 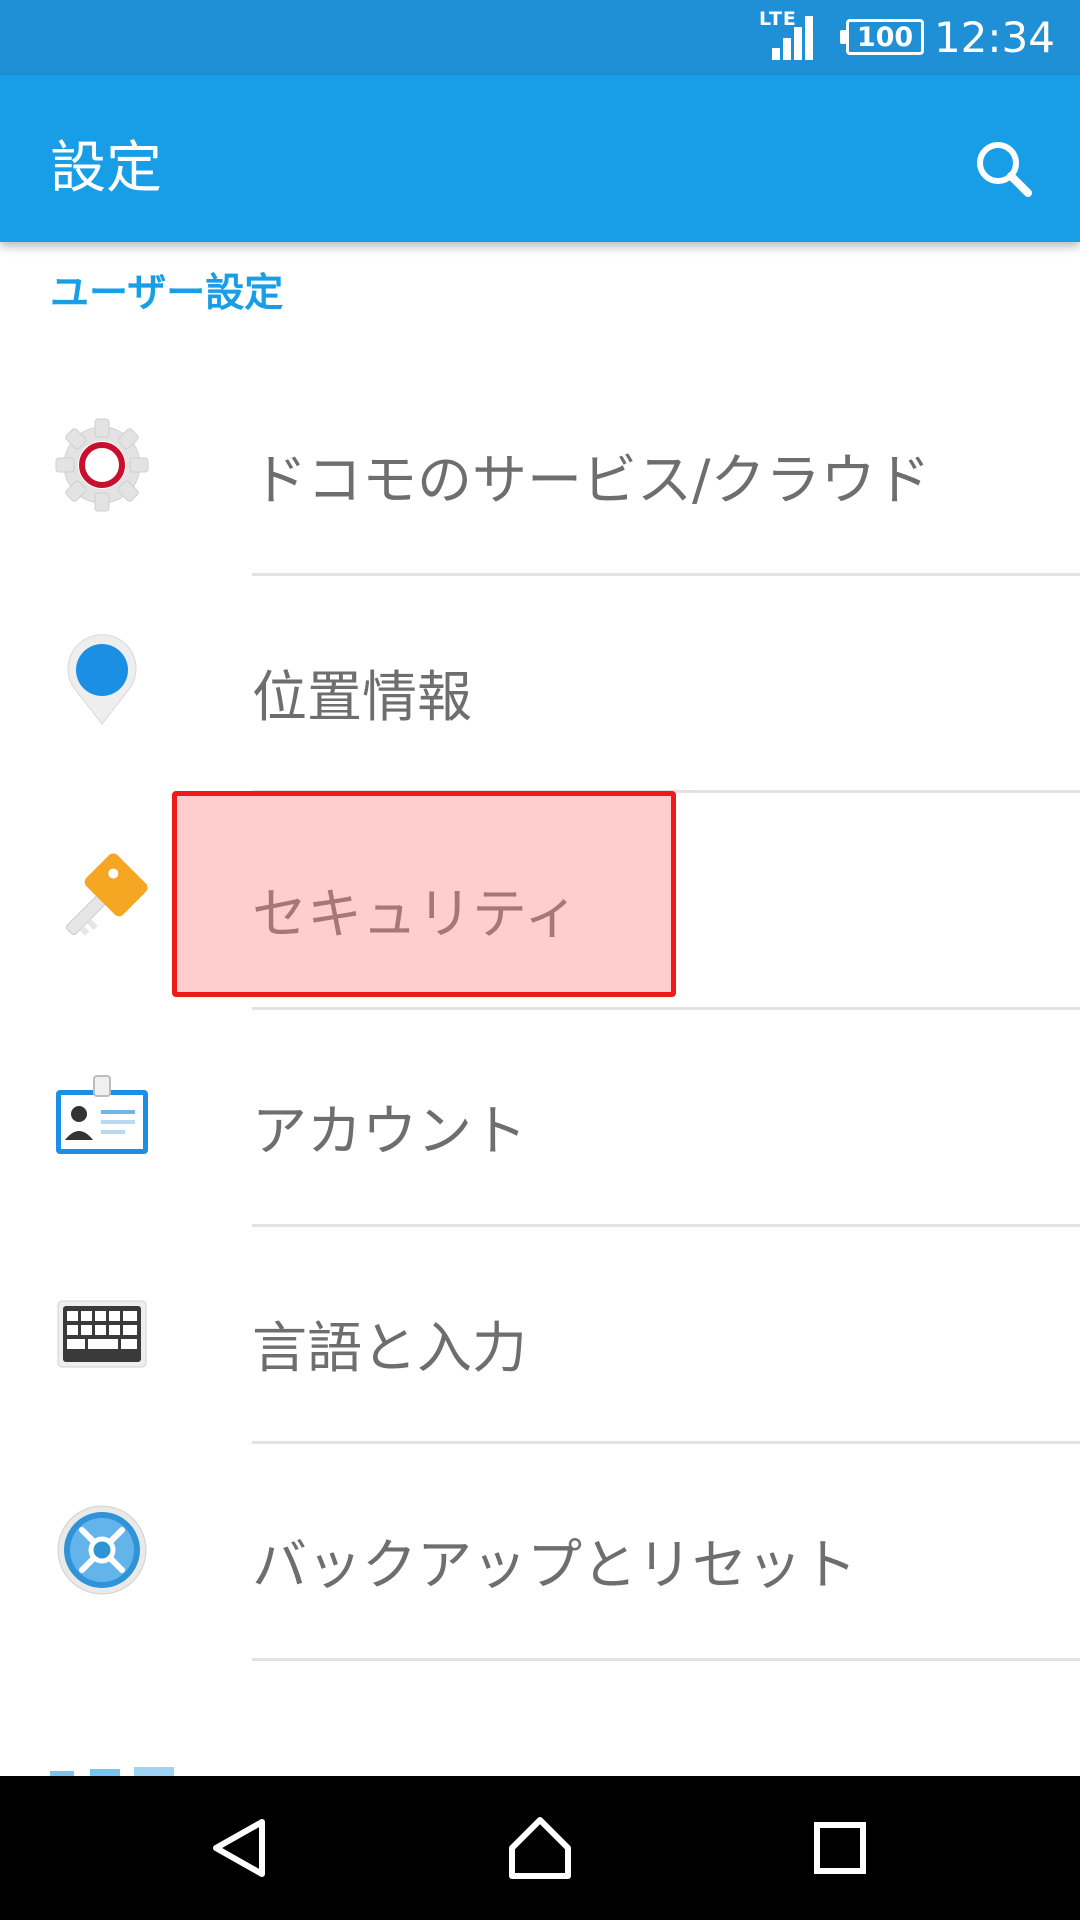 I want to click on recents-square-icon, so click(x=840, y=1848).